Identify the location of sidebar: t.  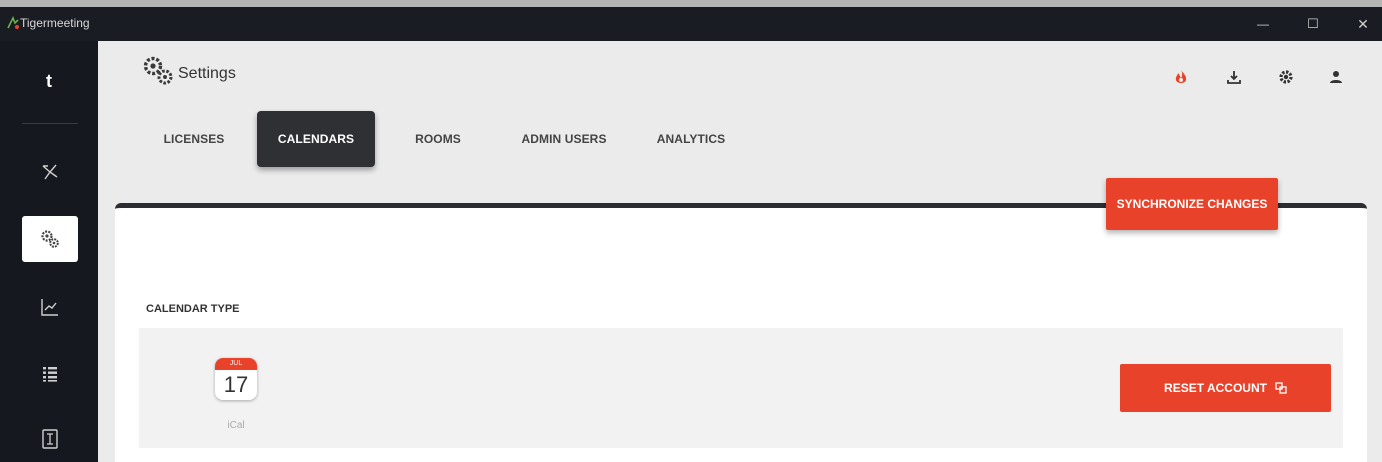
(49, 251).